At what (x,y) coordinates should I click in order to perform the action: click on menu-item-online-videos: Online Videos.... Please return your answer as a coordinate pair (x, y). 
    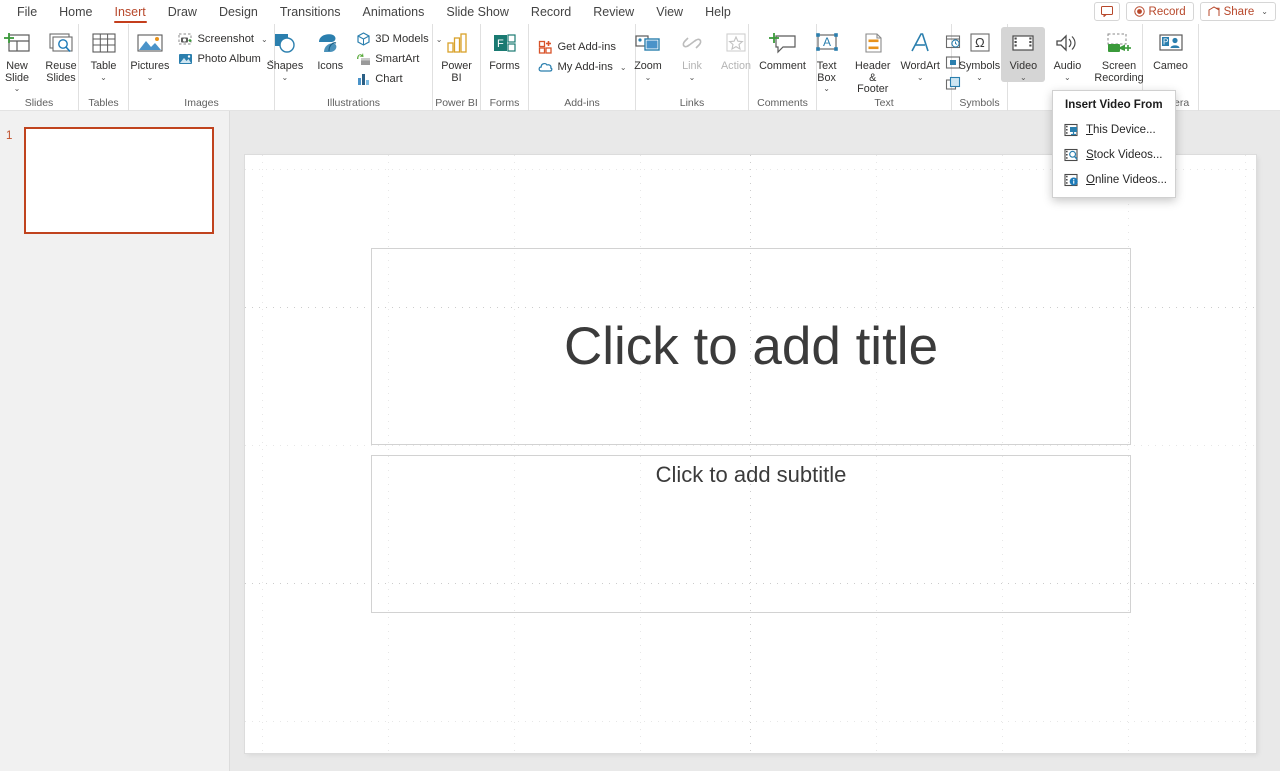
    Looking at the image, I should click on (1114, 179).